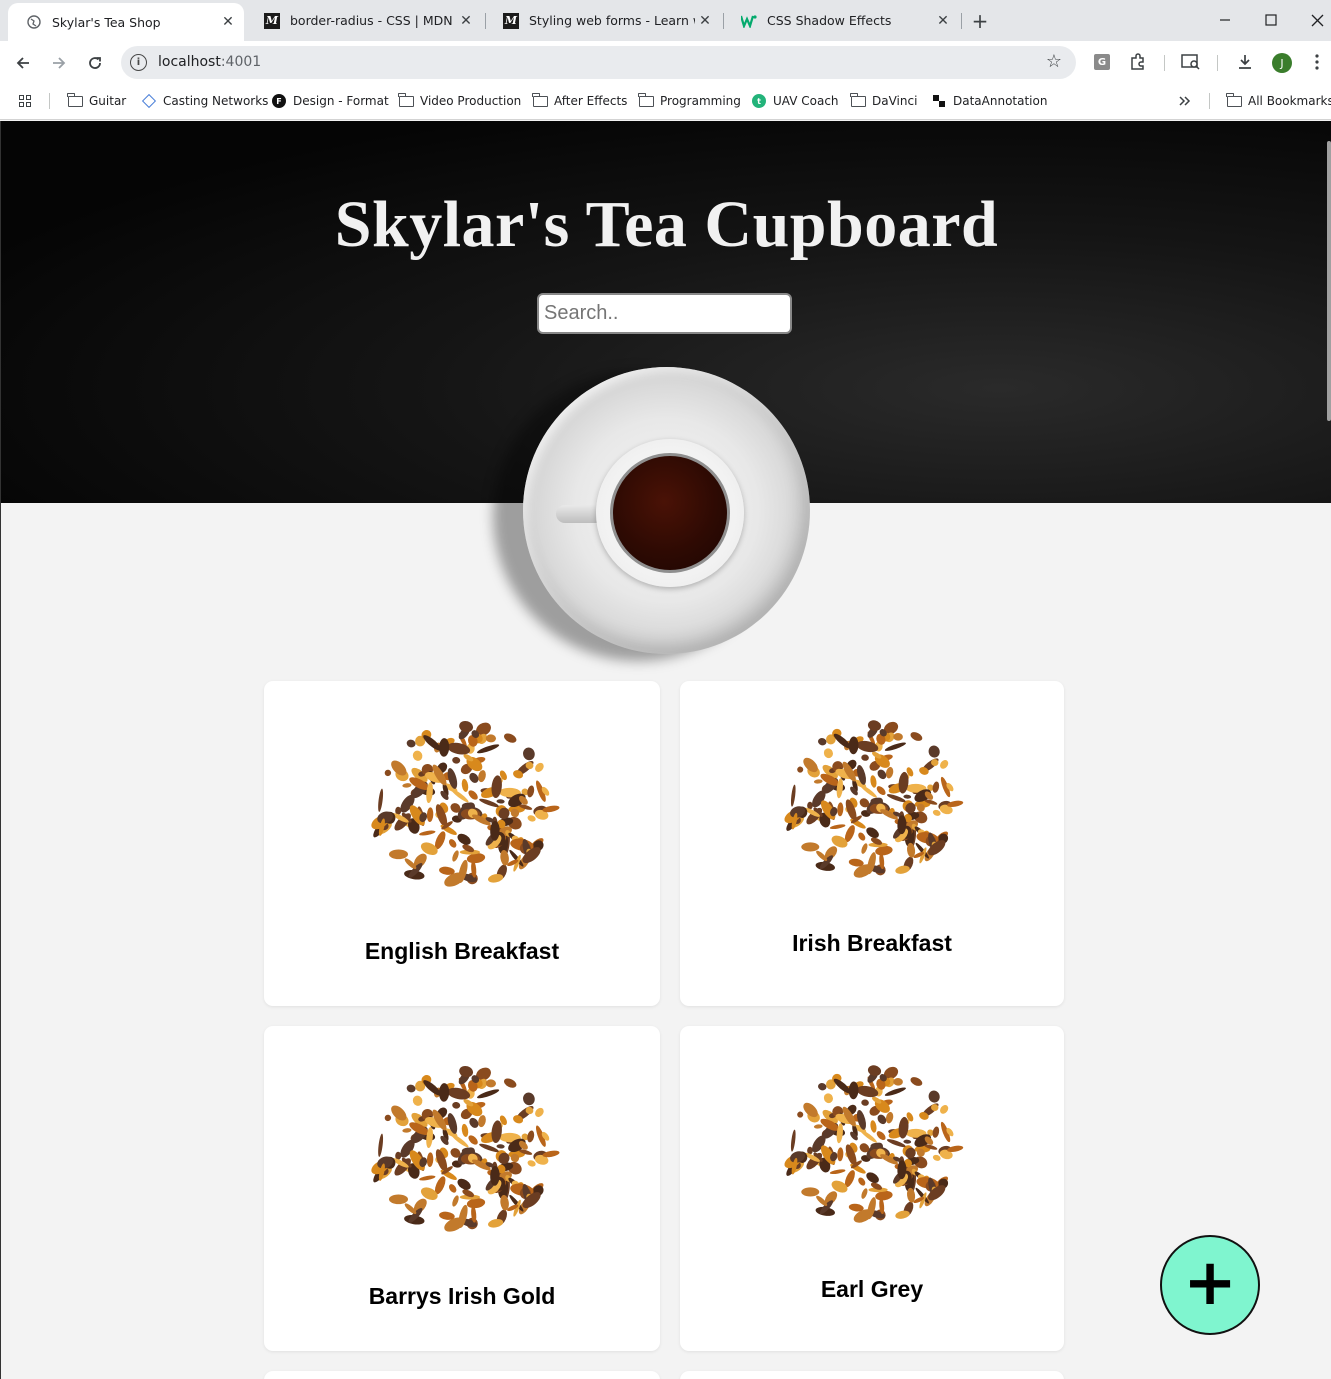  Describe the element at coordinates (989, 101) in the screenshot. I see `bookmark-dataannotation: DataAnnotation` at that location.